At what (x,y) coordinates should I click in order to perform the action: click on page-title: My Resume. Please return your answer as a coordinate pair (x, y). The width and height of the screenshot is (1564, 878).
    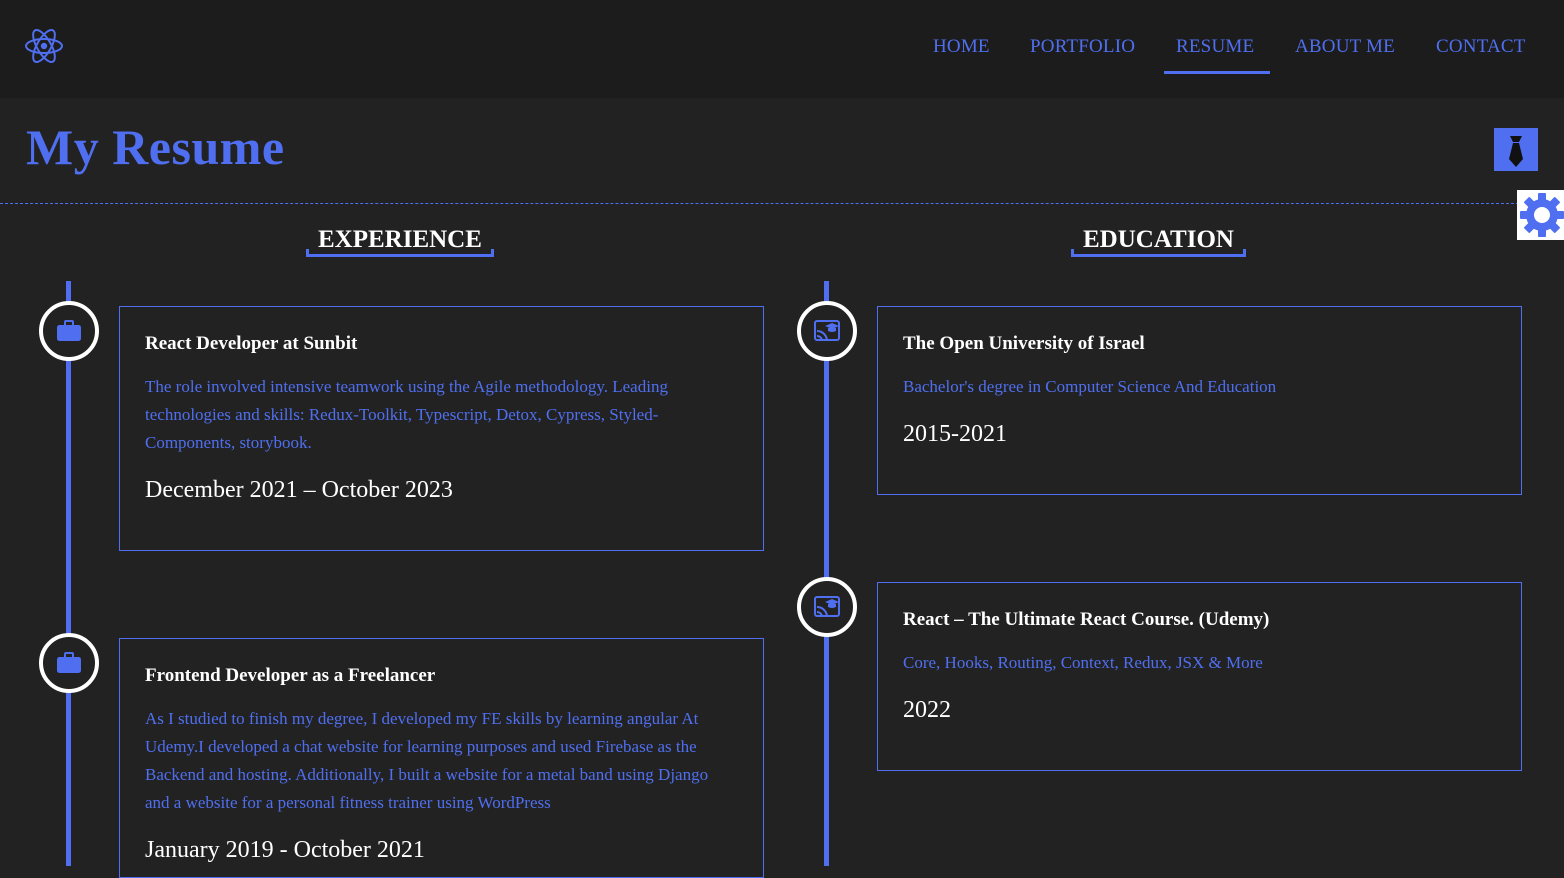
    Looking at the image, I should click on (155, 147).